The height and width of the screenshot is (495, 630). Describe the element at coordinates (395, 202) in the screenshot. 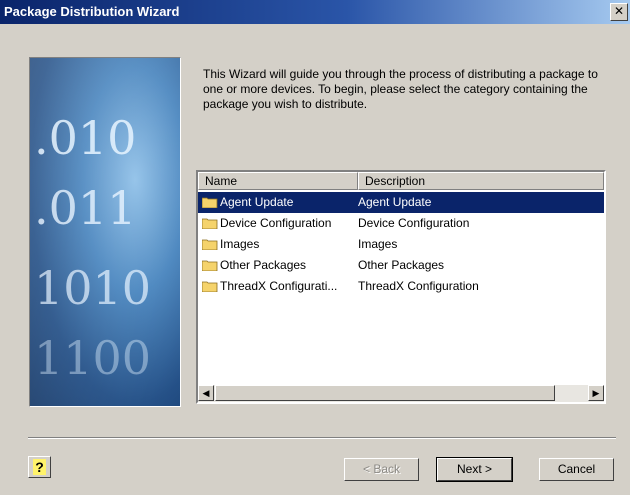

I see `list-item-description: Agent Update` at that location.